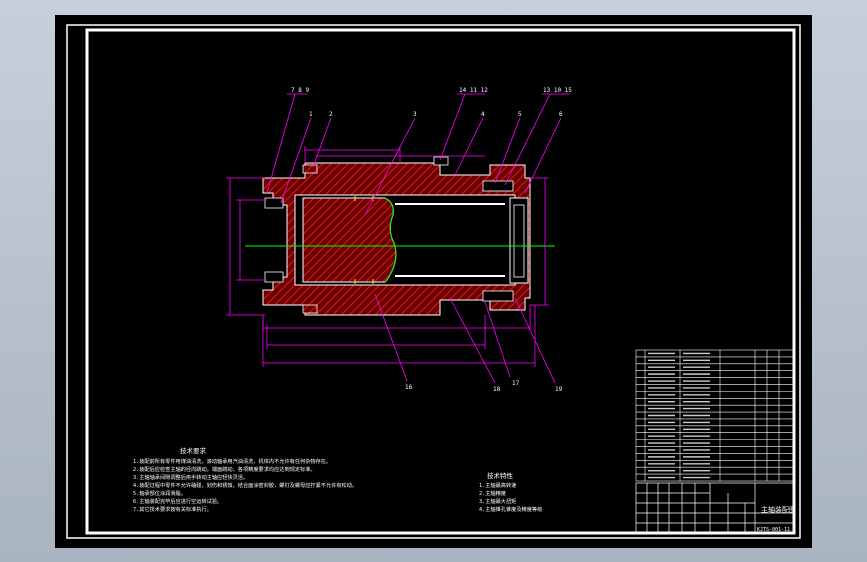 Image resolution: width=867 pixels, height=562 pixels. What do you see at coordinates (190, 477) in the screenshot?
I see `tech-req-3: 3.主轴轴承间隙调整后用手转动主轴应轻快灵活。` at bounding box center [190, 477].